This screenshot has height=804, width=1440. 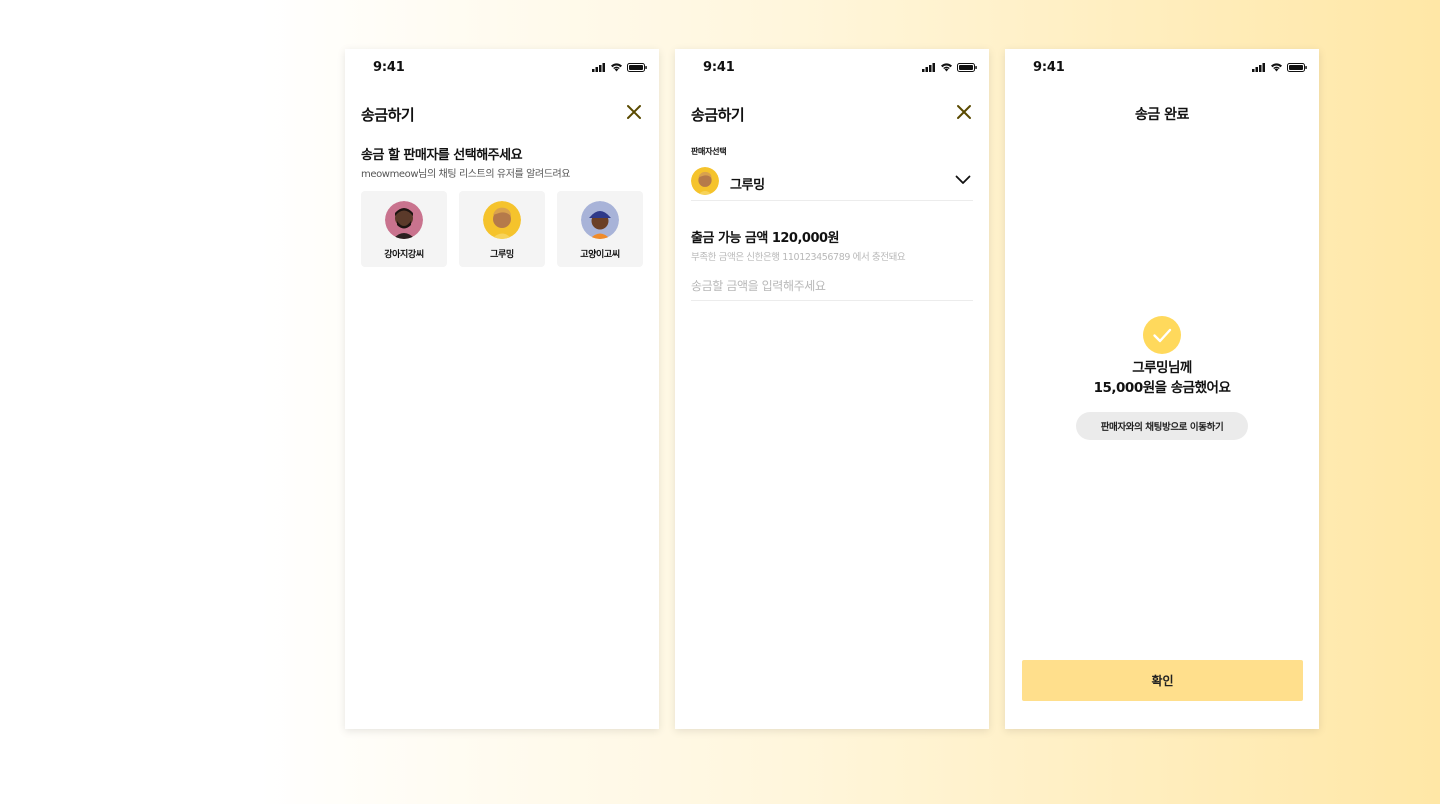 What do you see at coordinates (600, 255) in the screenshot?
I see `seller-name: 고양이고씨` at bounding box center [600, 255].